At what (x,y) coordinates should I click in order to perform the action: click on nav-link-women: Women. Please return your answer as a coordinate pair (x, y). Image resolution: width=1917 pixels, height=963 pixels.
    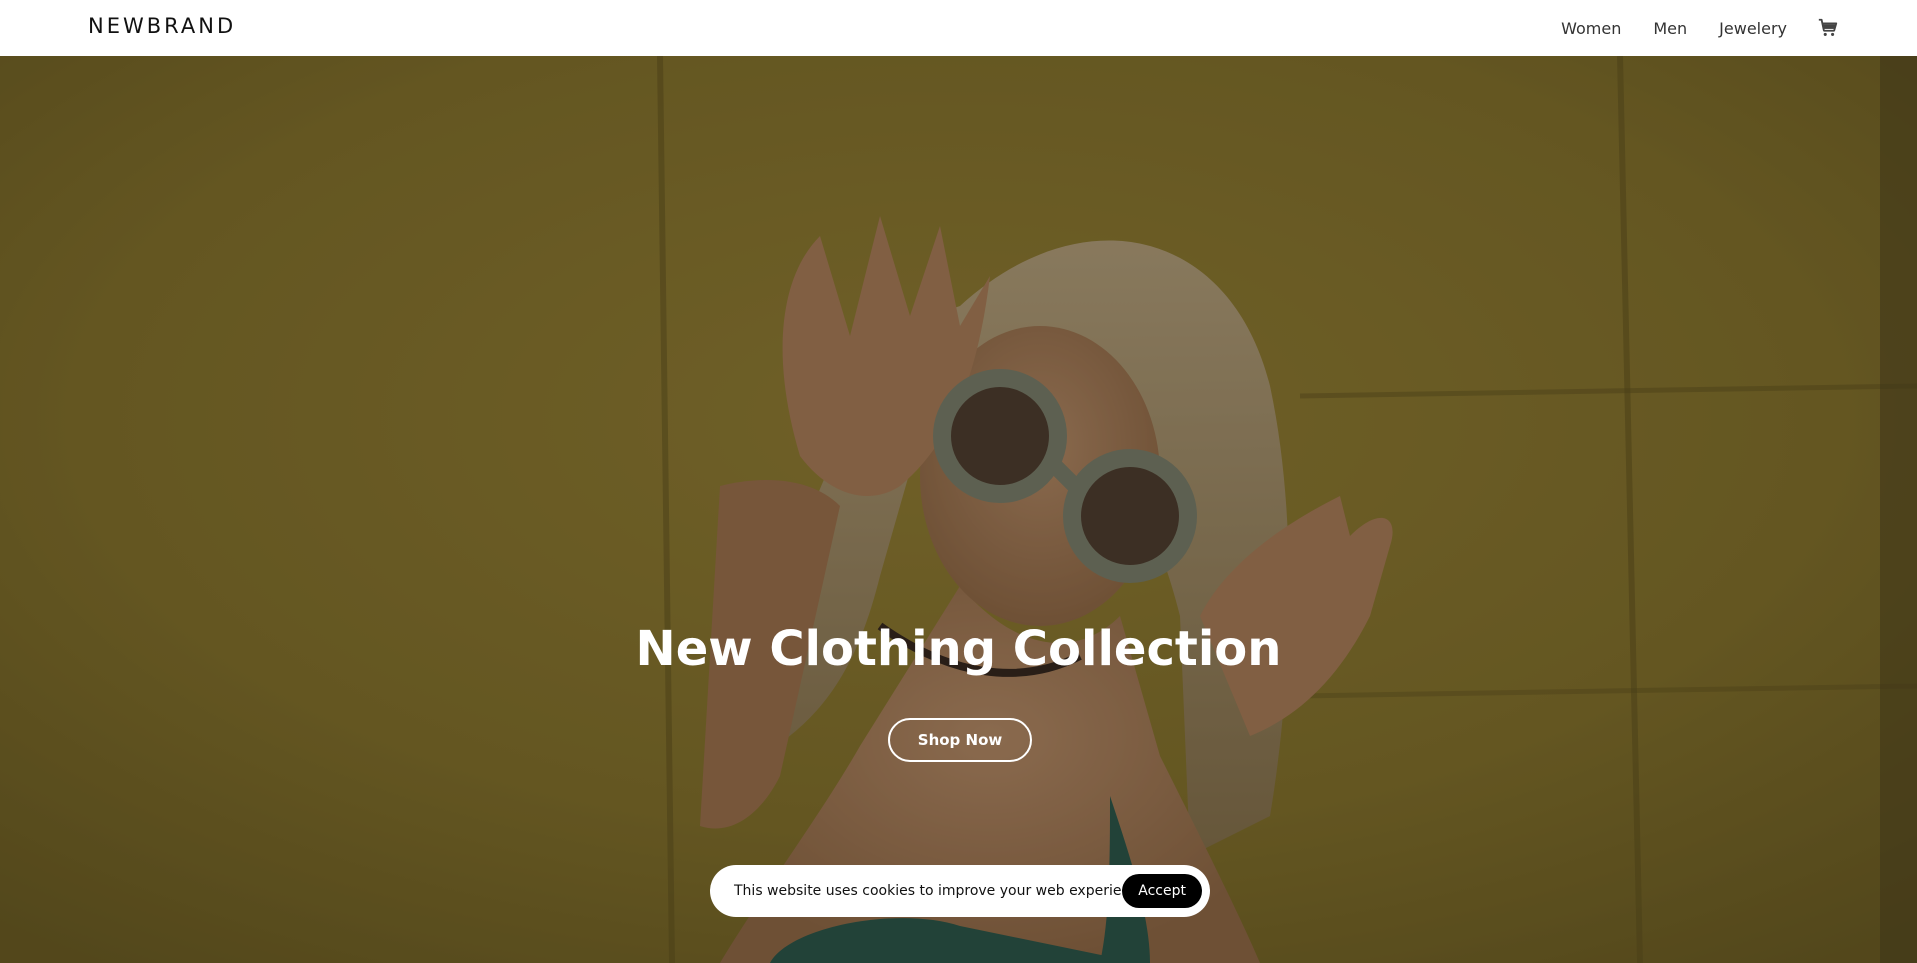
    Looking at the image, I should click on (1591, 28).